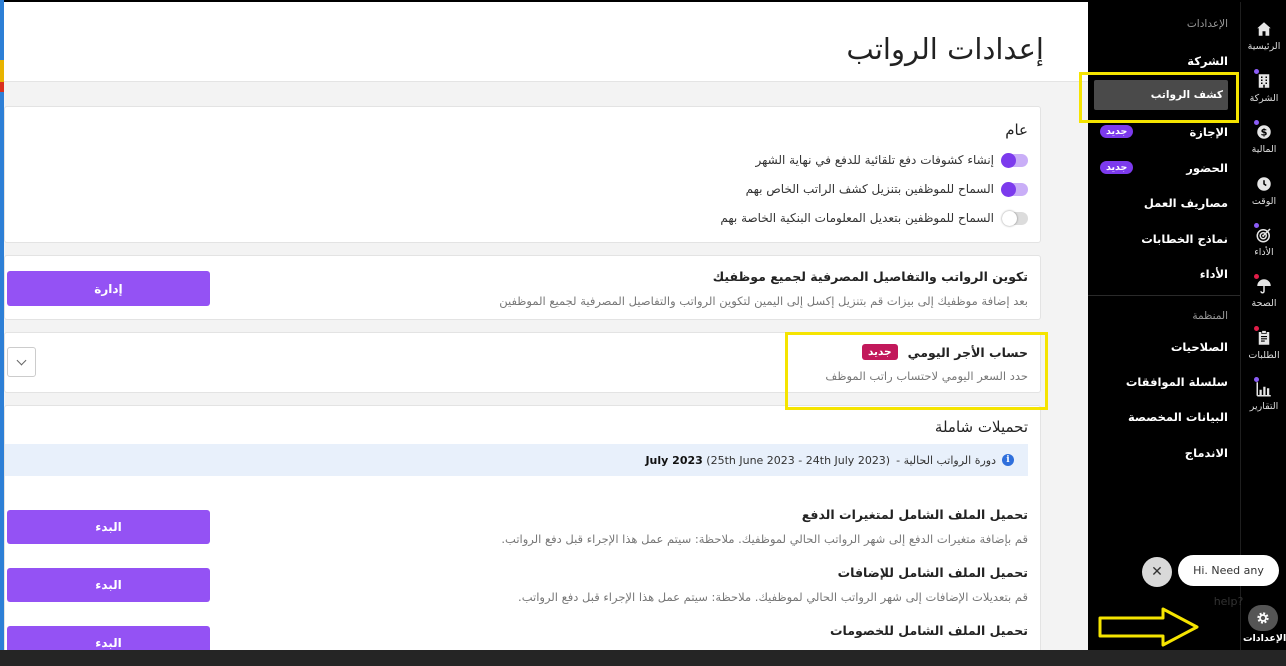 This screenshot has width=1286, height=666. What do you see at coordinates (1264, 336) in the screenshot?
I see `clipboard-icon` at bounding box center [1264, 336].